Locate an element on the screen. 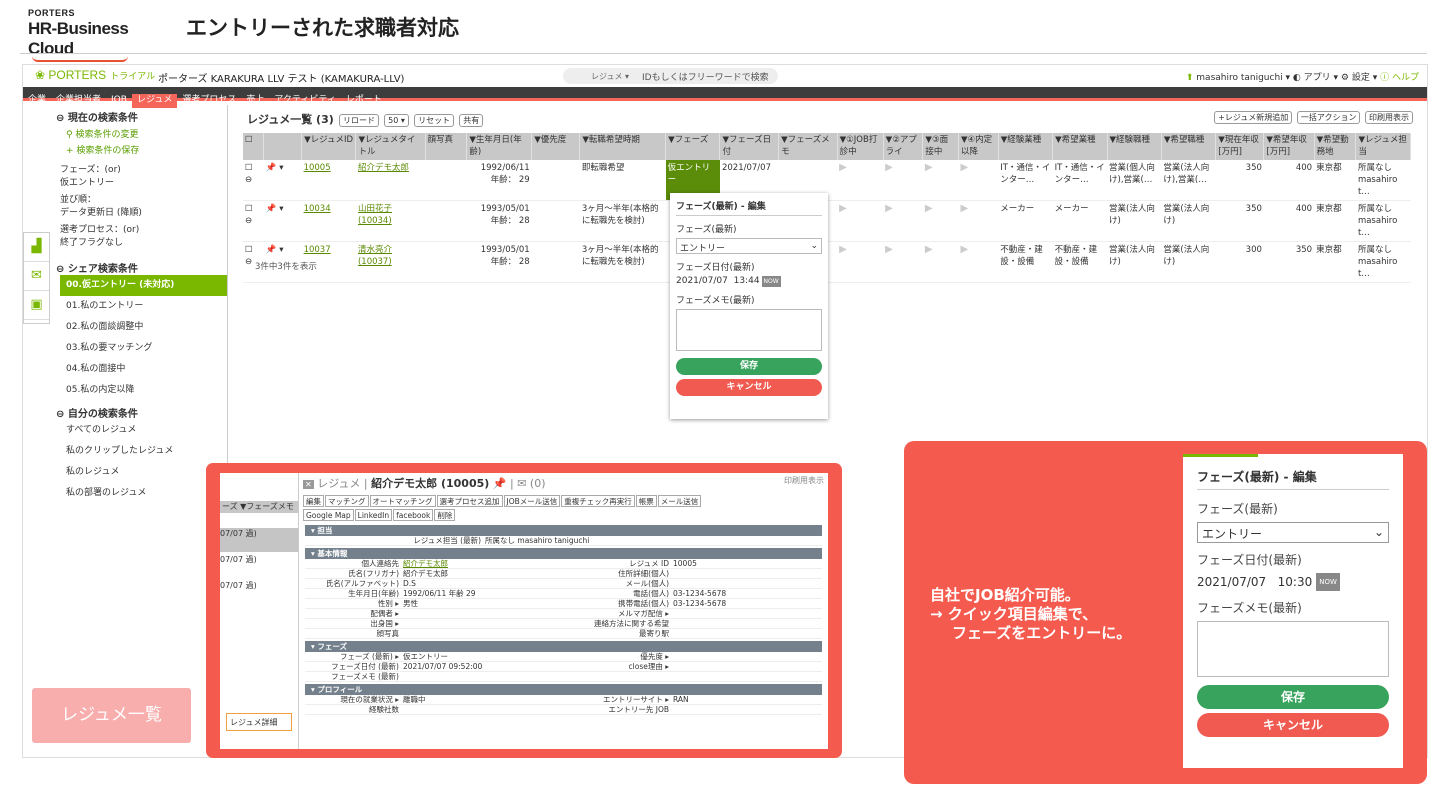  col-job: ▼①JOB打診中 is located at coordinates (860, 146).